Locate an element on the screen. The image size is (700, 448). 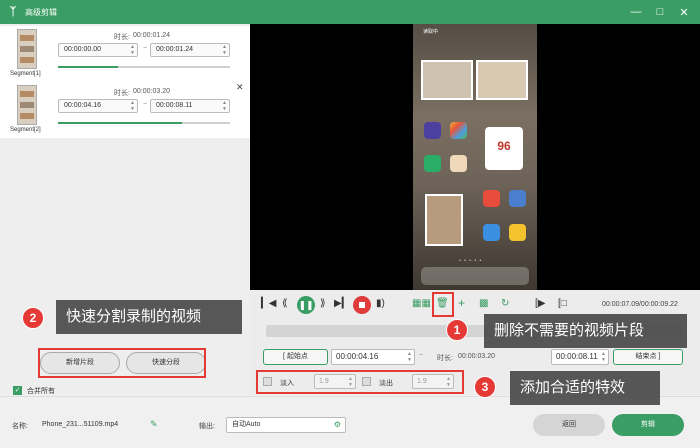
weibo-app-icon is located at coordinates (491, 198).